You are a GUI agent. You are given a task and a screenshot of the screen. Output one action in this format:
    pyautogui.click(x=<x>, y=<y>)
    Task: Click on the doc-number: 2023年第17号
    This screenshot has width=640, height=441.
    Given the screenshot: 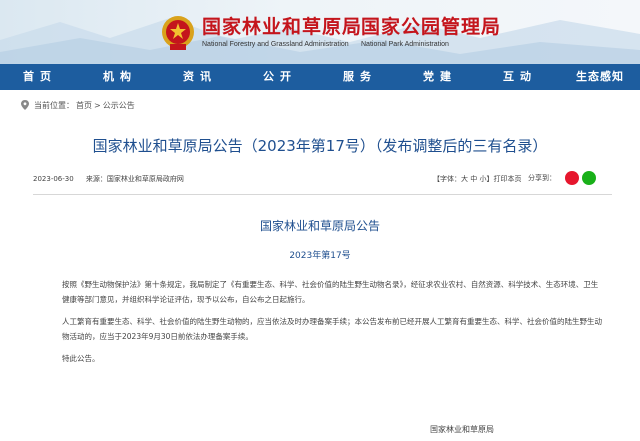 What is the action you would take?
    pyautogui.click(x=320, y=256)
    